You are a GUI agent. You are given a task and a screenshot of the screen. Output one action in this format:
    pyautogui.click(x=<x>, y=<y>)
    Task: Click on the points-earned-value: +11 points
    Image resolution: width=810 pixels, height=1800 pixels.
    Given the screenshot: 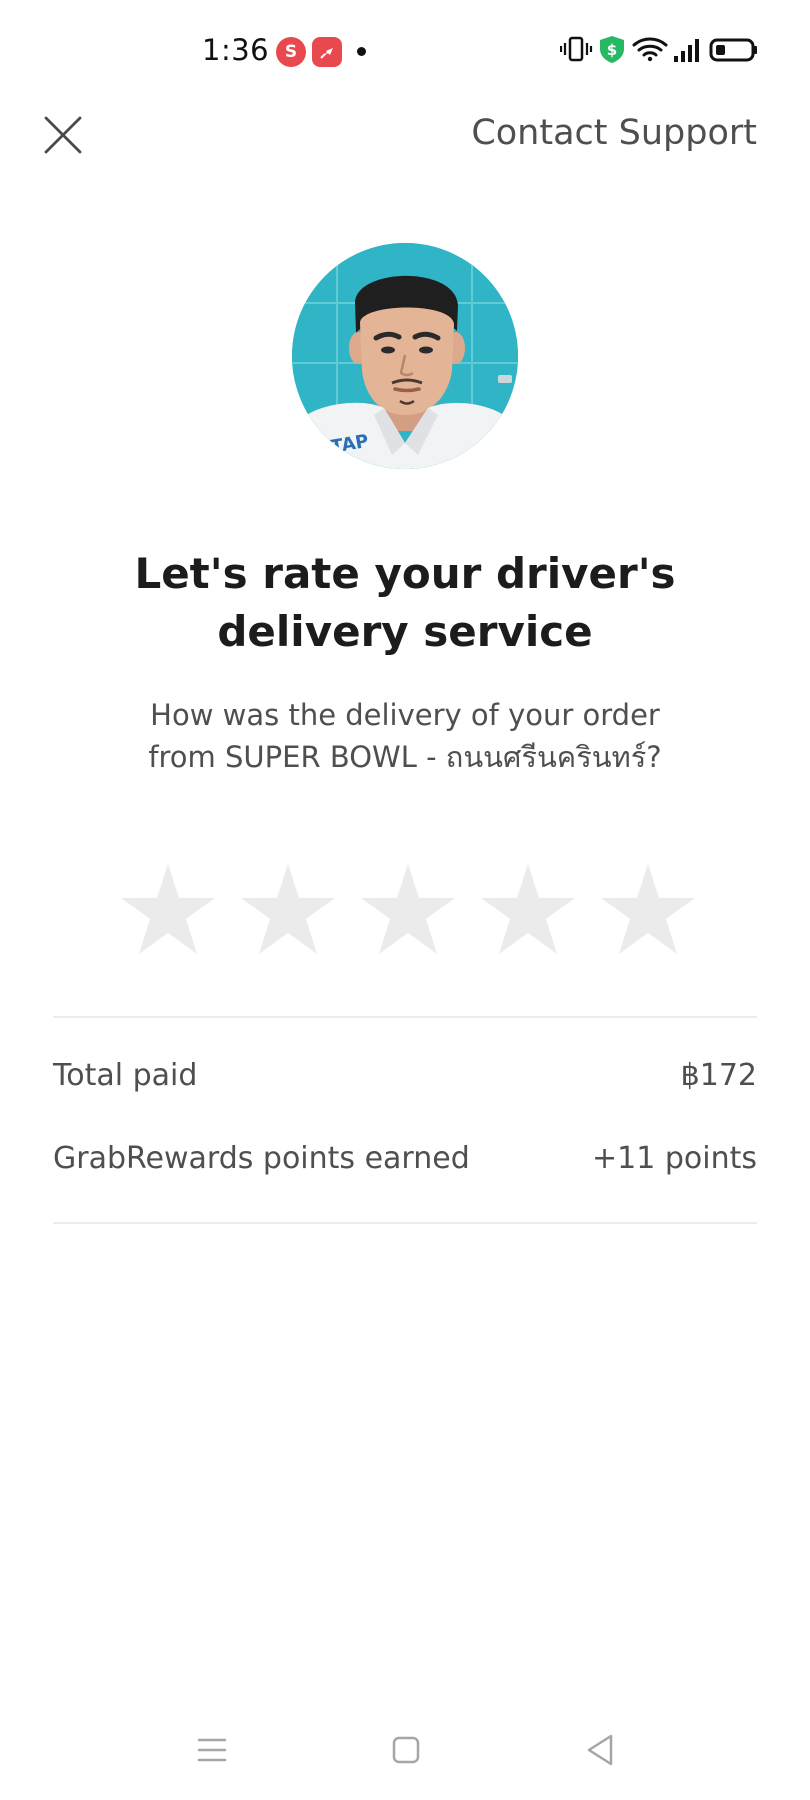 What is the action you would take?
    pyautogui.click(x=674, y=1158)
    